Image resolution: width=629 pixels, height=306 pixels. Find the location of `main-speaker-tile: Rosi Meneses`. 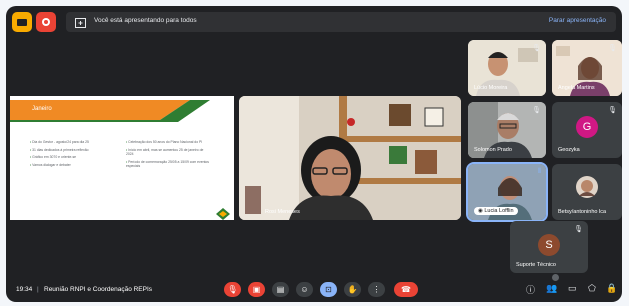

main-speaker-tile: Rosi Meneses is located at coordinates (350, 158).